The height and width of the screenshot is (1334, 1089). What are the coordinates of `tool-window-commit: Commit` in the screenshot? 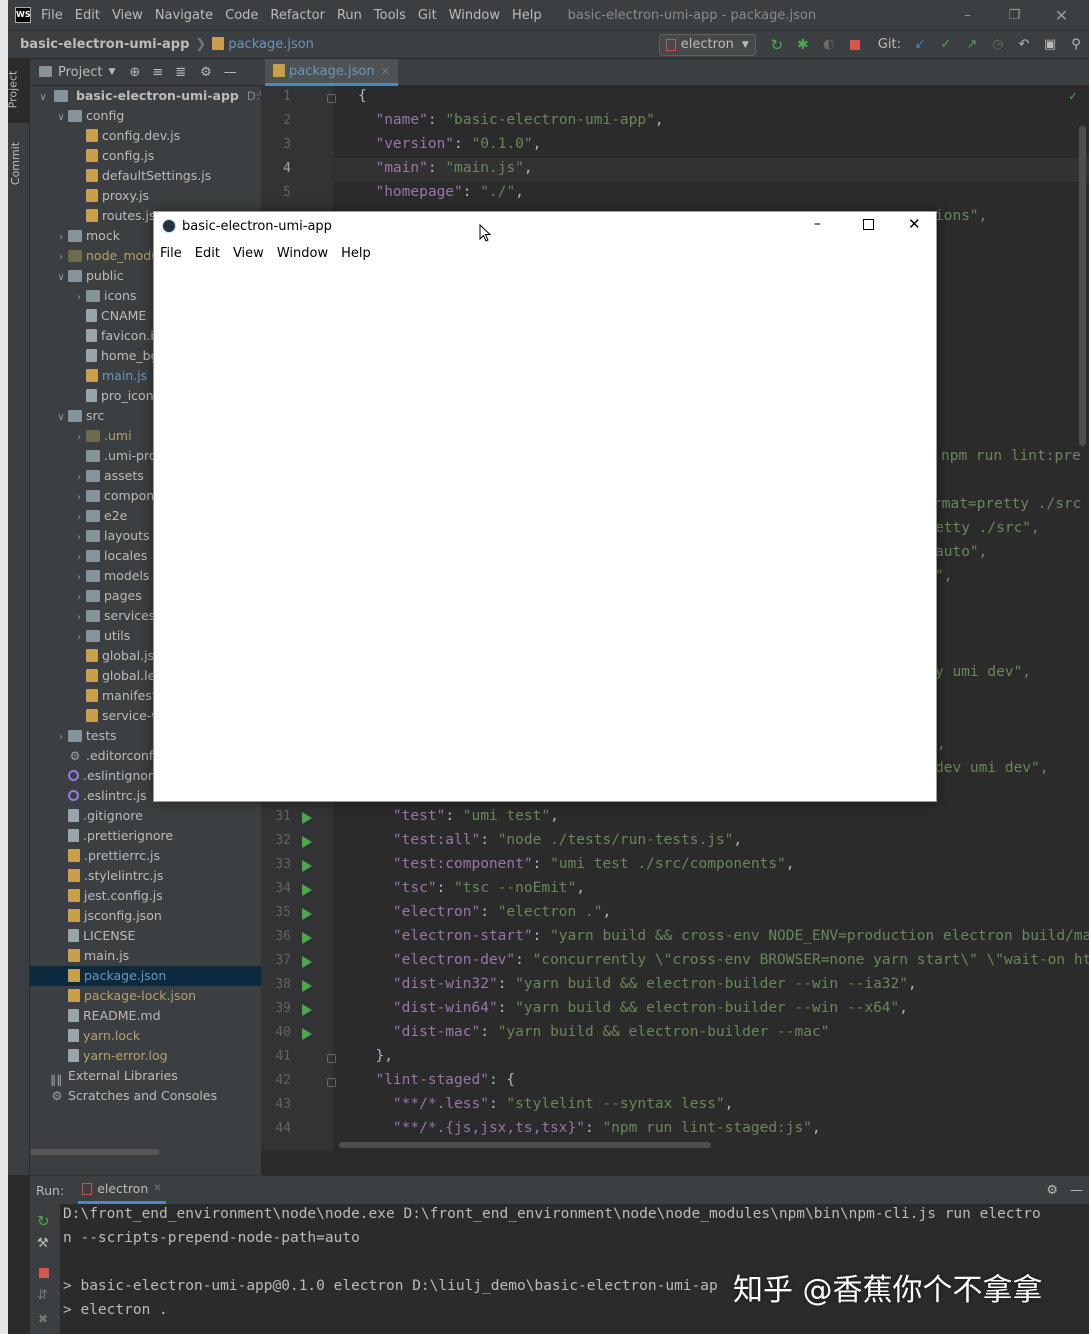 It's located at (18, 168).